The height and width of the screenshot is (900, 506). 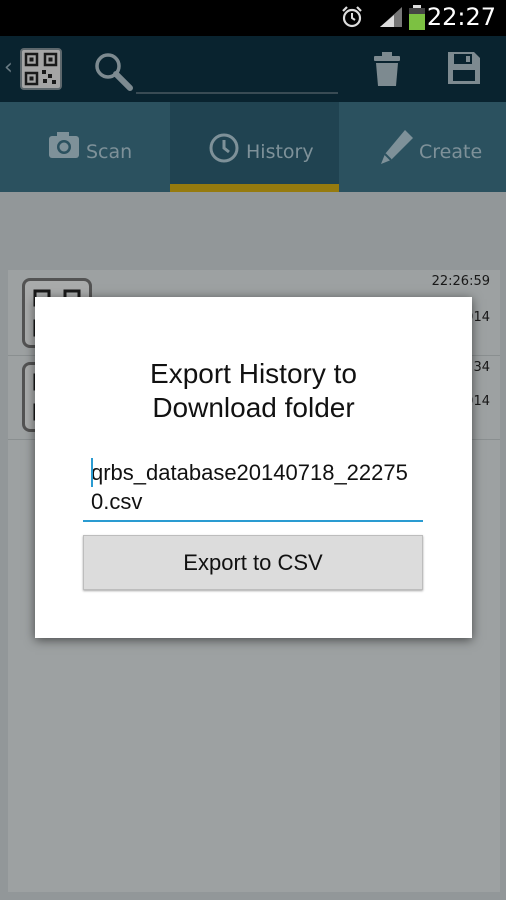 I want to click on signal-icon, so click(x=391, y=17).